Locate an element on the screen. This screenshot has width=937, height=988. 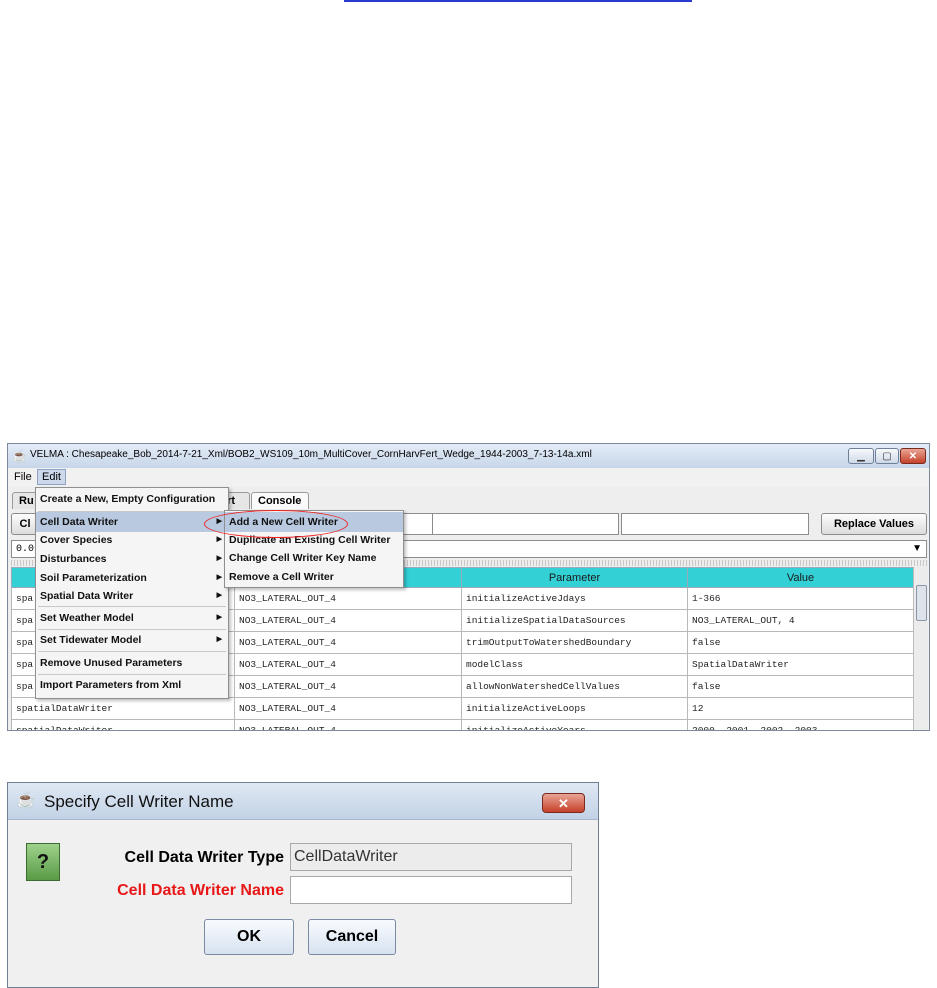
table-cell: 12 is located at coordinates (800, 708).